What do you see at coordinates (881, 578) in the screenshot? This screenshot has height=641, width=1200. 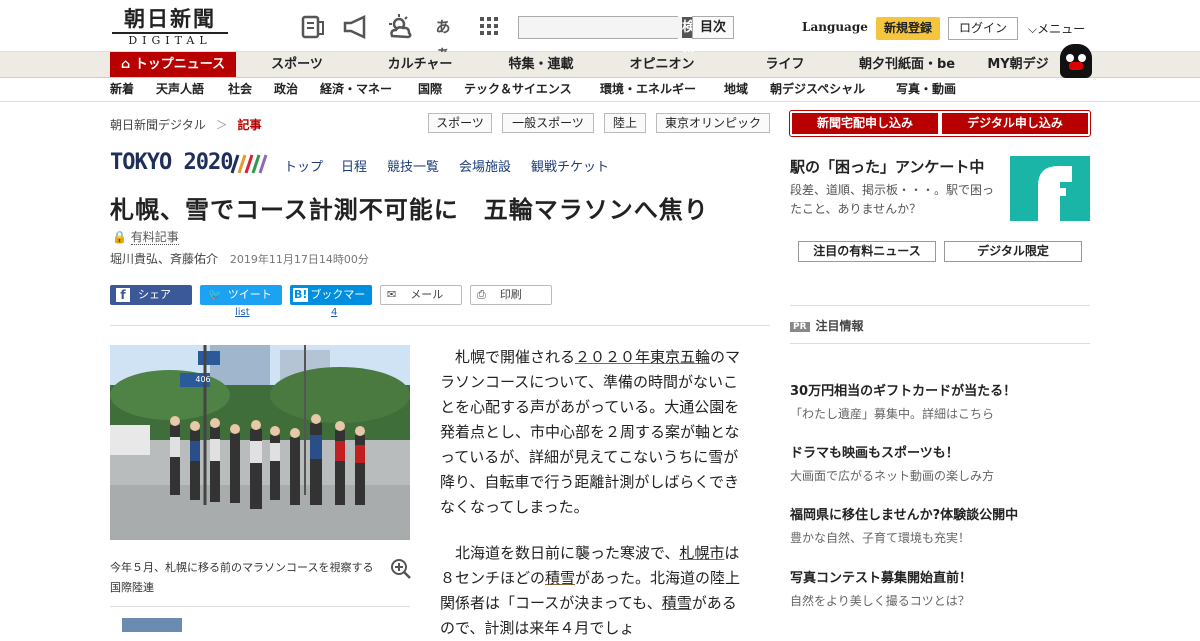 I see `pr-item-title: 写真コンテスト募集開始直前！` at bounding box center [881, 578].